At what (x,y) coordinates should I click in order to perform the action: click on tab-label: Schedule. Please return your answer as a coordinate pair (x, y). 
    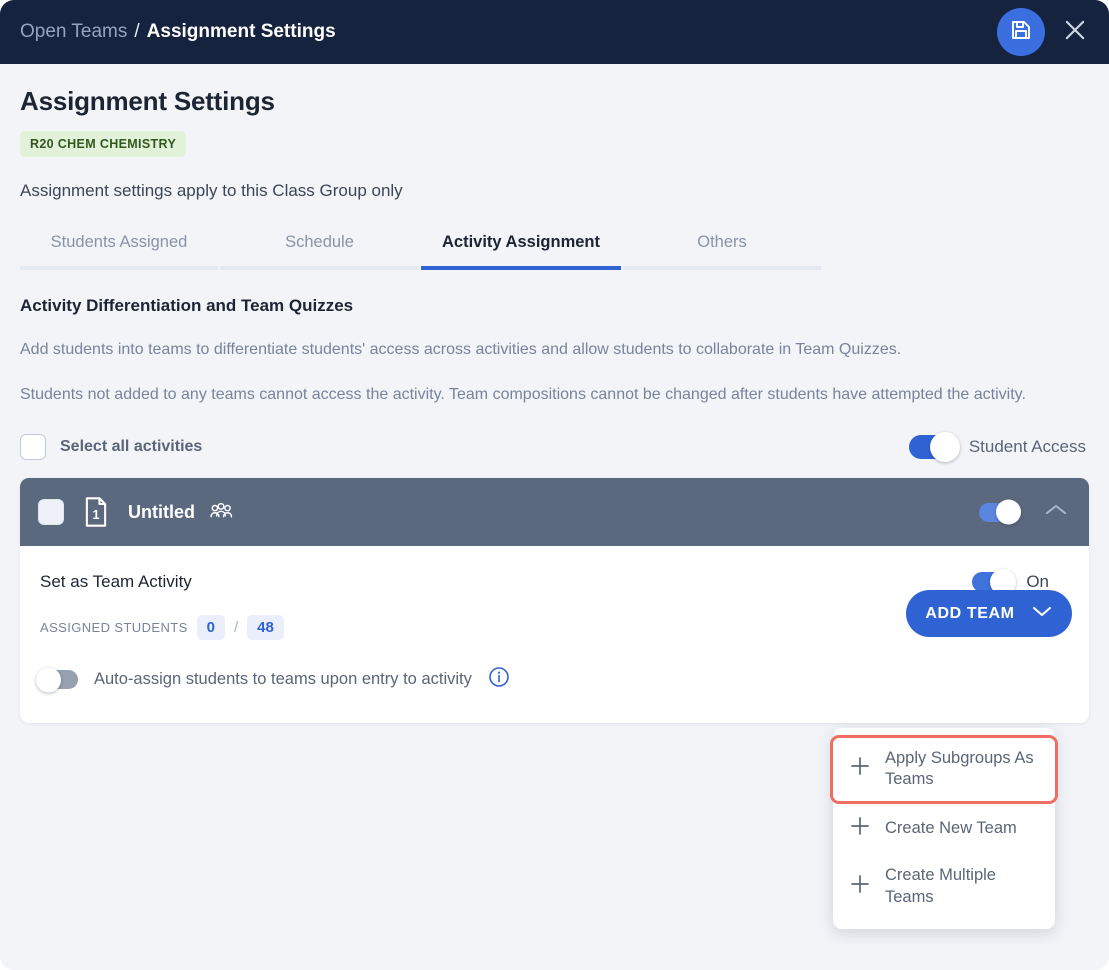
    Looking at the image, I should click on (319, 242).